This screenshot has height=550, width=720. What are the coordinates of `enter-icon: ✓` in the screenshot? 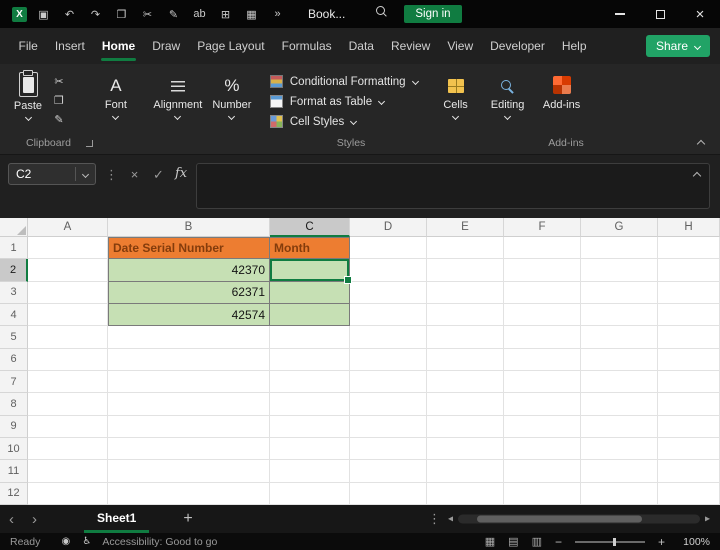 It's located at (158, 175).